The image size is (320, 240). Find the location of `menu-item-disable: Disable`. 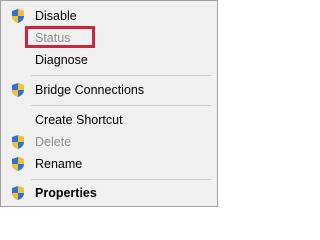

menu-item-disable: Disable is located at coordinates (109, 16).